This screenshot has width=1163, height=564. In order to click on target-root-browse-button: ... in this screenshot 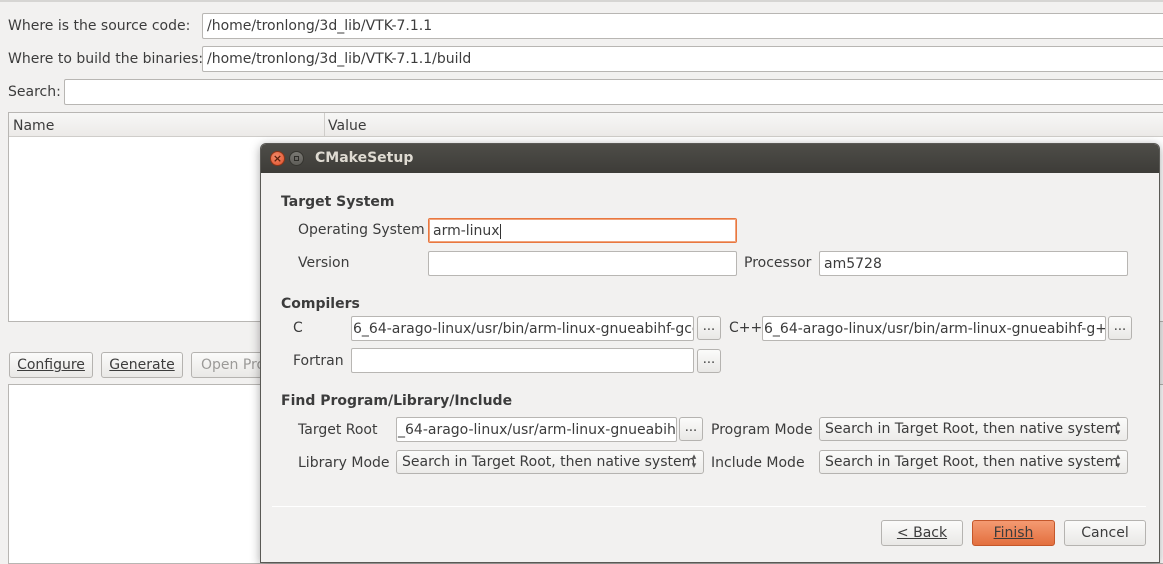, I will do `click(691, 429)`.